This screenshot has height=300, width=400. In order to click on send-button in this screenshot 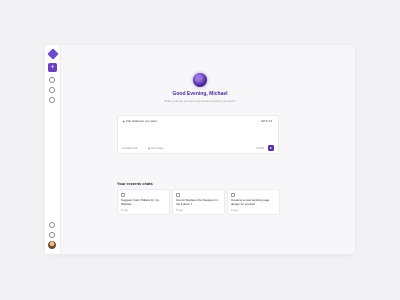, I will do `click(271, 148)`.